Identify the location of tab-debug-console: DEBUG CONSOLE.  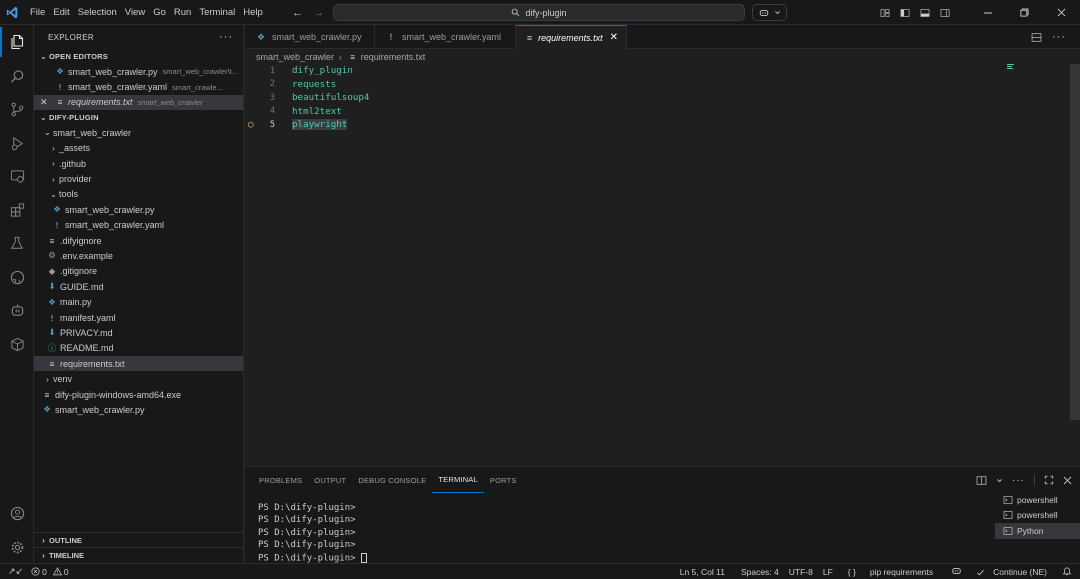
(392, 480).